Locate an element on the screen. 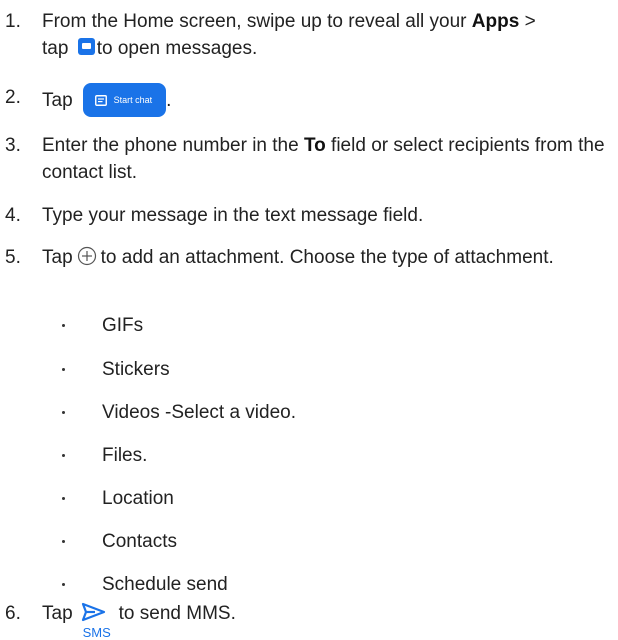  start-chat-button: Start chat is located at coordinates (124, 100).